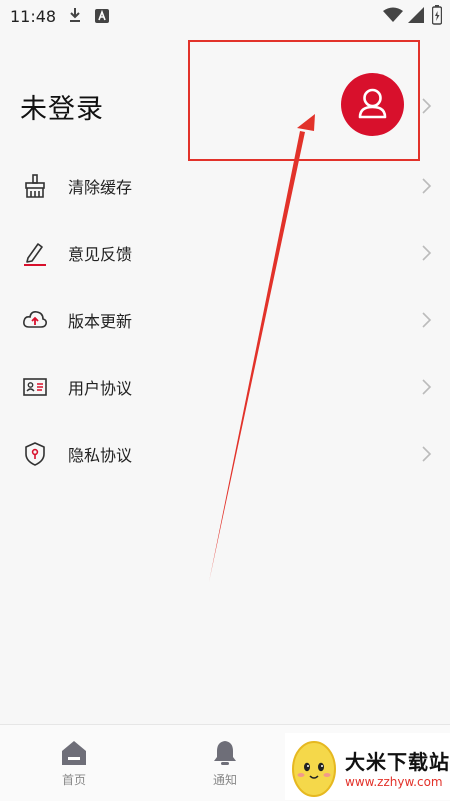  I want to click on menu-item-clear-cache: 清除缓存, so click(225, 186).